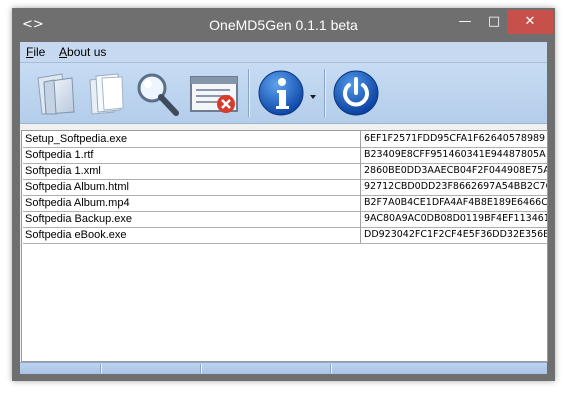  I want to click on magnifier-search-icon, so click(158, 94).